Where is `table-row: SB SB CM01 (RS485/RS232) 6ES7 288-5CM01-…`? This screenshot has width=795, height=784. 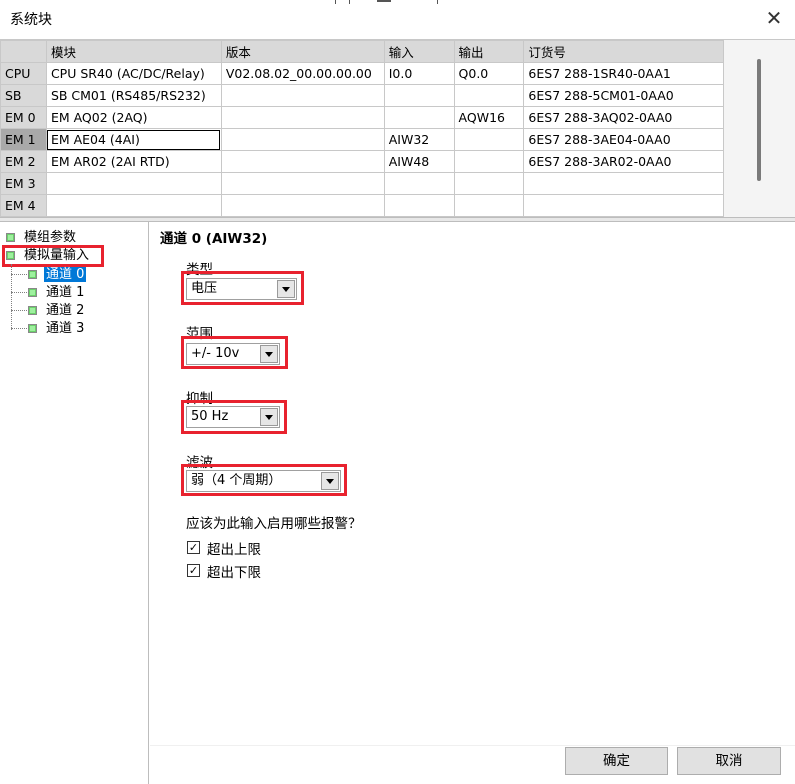 table-row: SB SB CM01 (RS485/RS232) 6ES7 288-5CM01-… is located at coordinates (362, 95).